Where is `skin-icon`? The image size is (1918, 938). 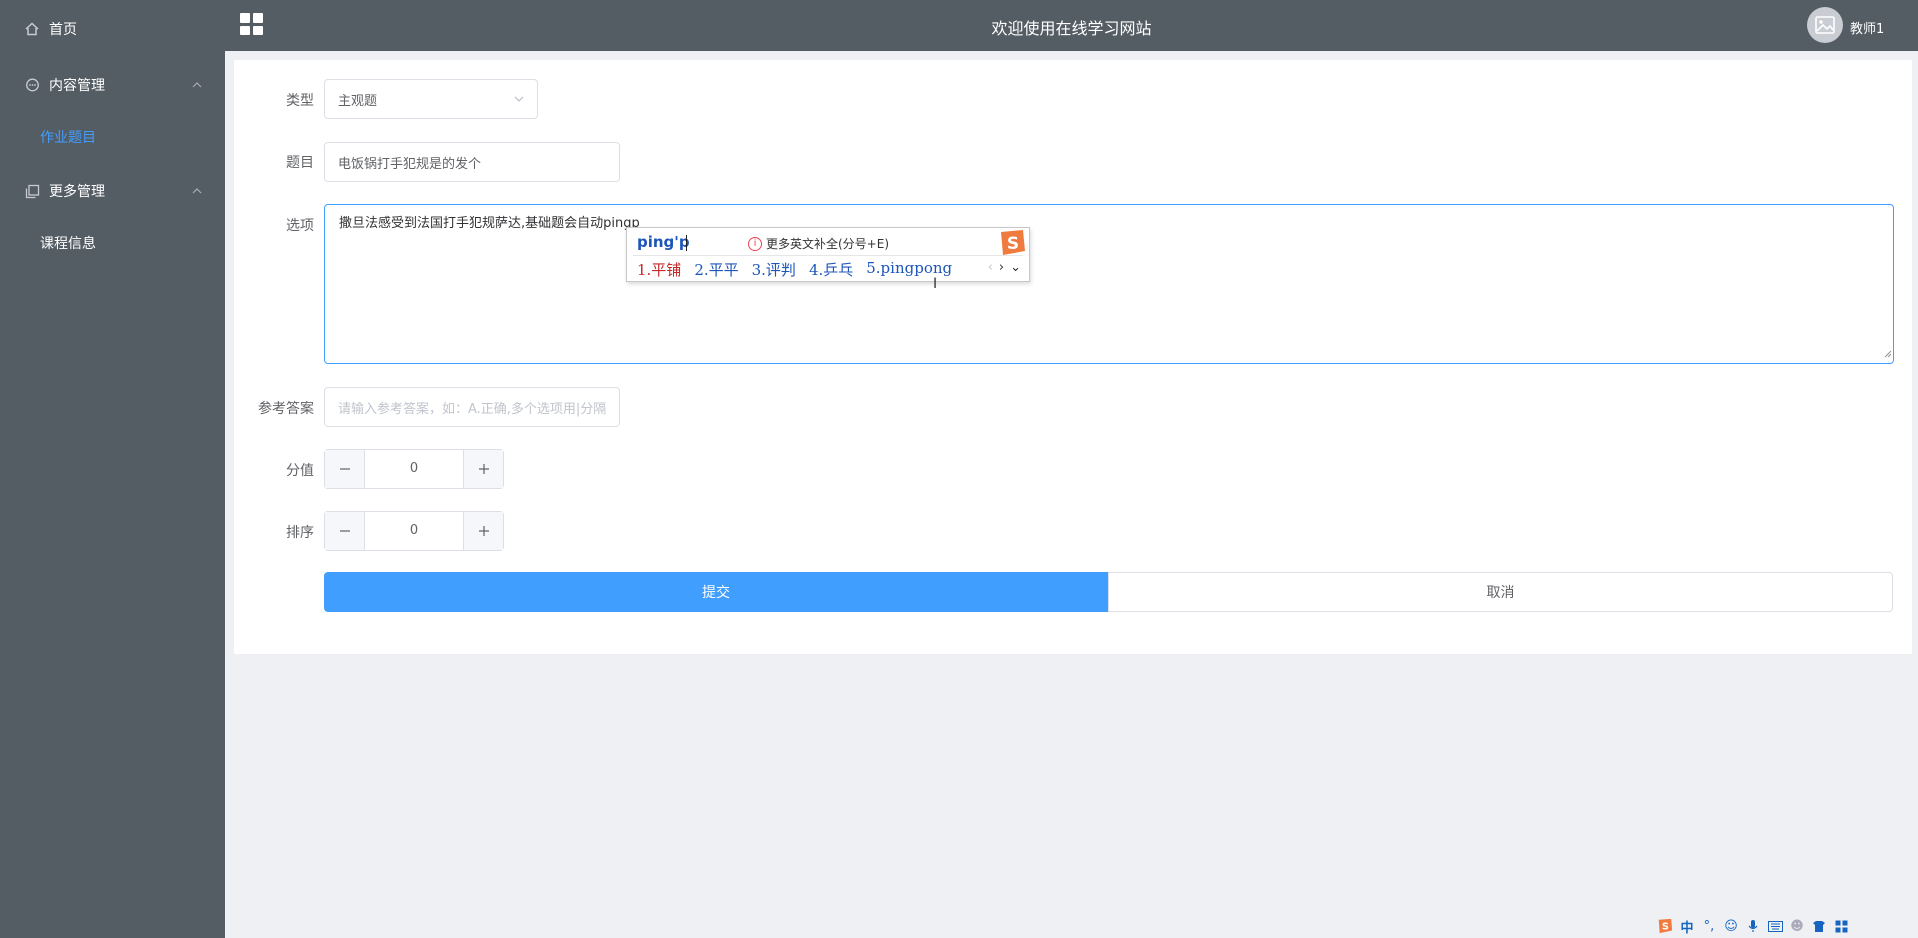
skin-icon is located at coordinates (1819, 926).